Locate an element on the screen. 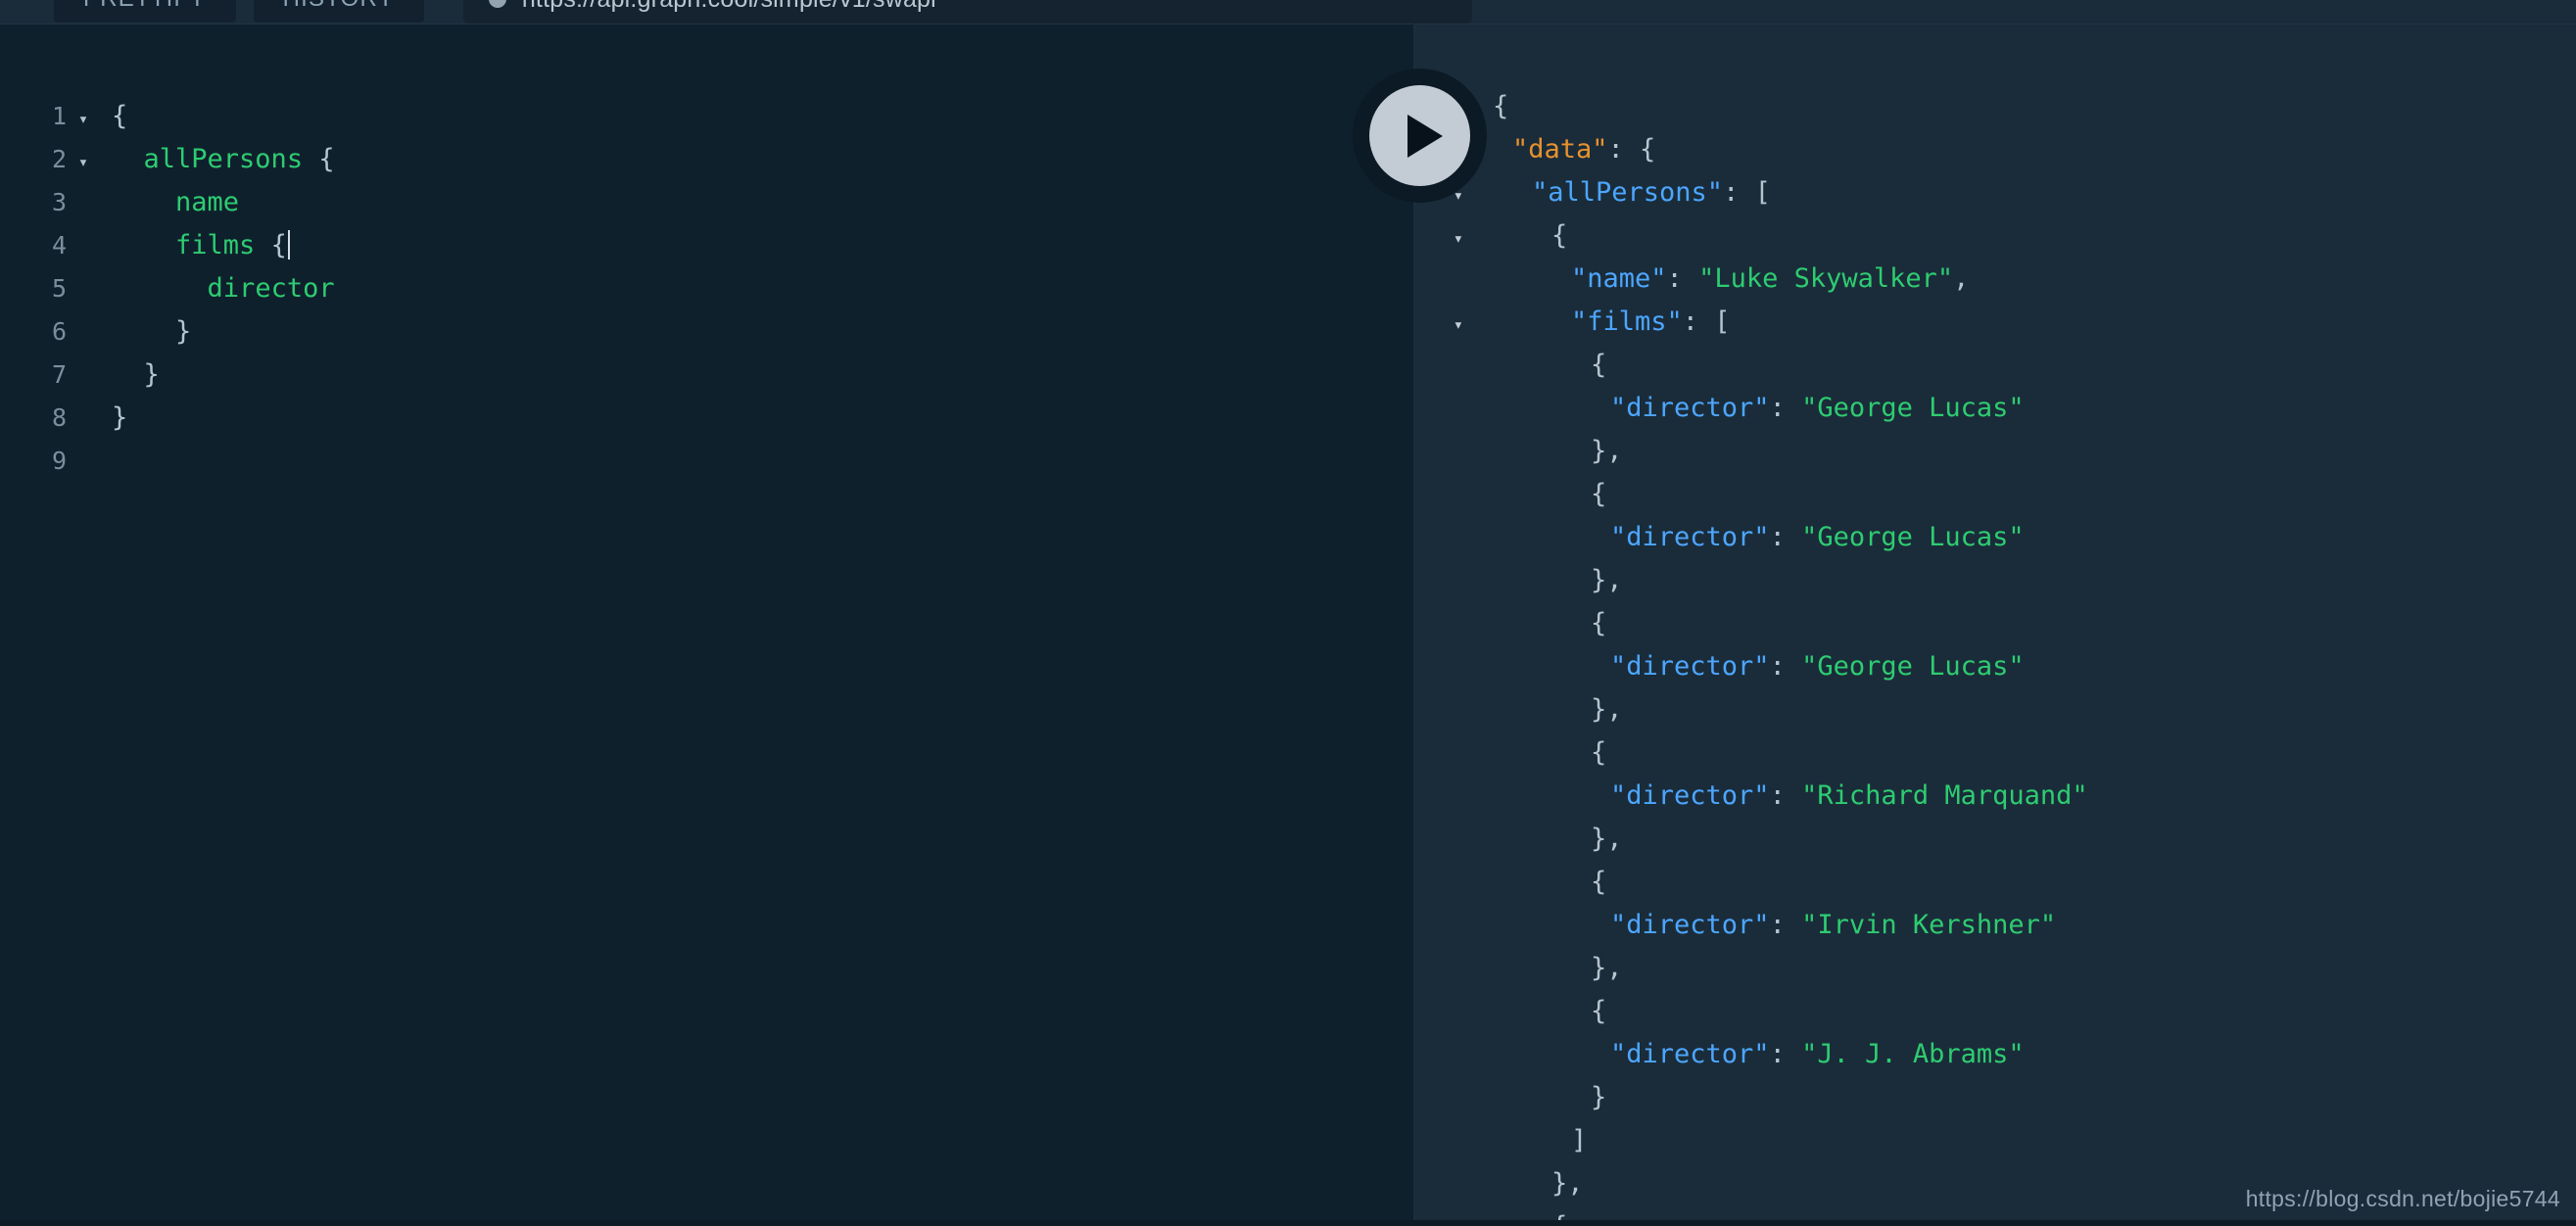  json-token-data: "data" is located at coordinates (1560, 149).